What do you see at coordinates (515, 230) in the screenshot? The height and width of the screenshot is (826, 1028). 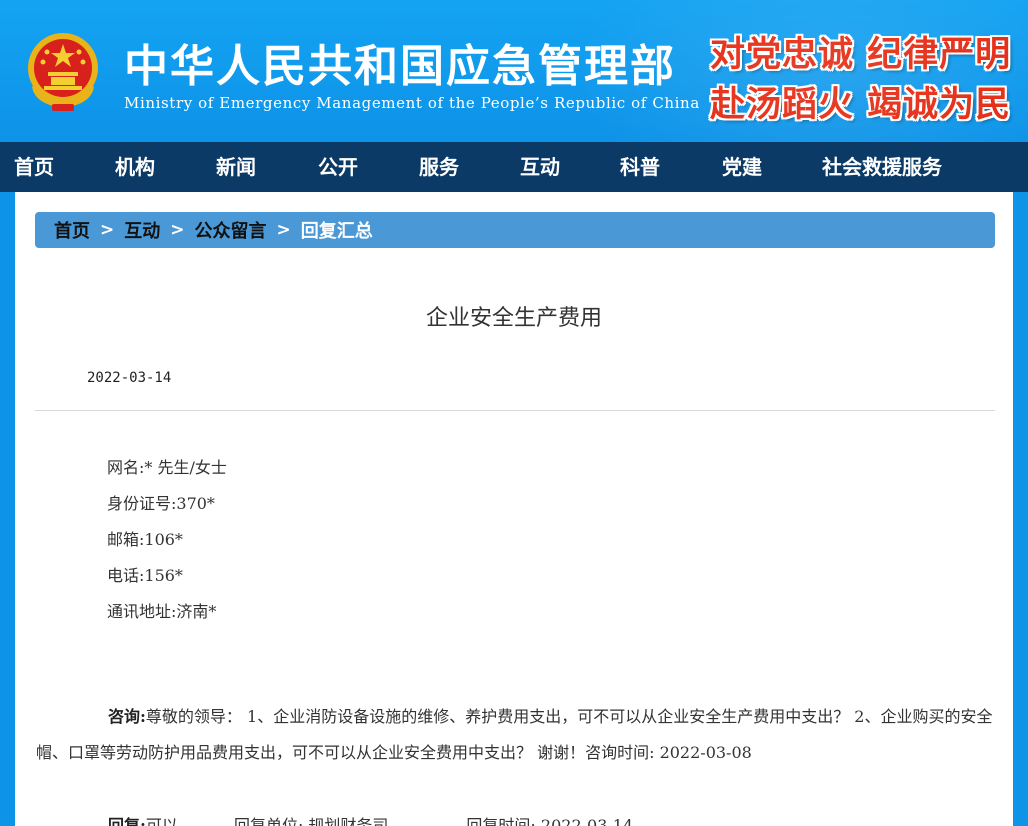 I see `breadcrumb: 首页 > 互动 > 公众留言 > 回复汇总` at bounding box center [515, 230].